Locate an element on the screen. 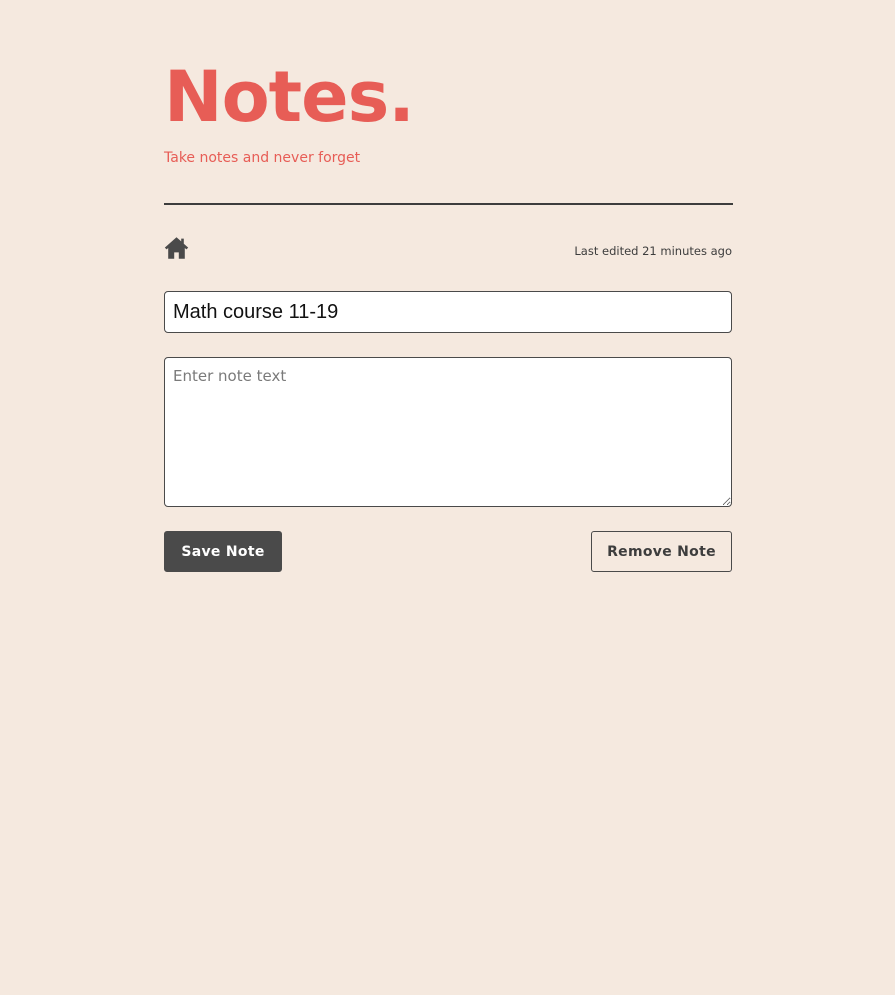 The height and width of the screenshot is (995, 895). app-title: Notes. is located at coordinates (289, 97).